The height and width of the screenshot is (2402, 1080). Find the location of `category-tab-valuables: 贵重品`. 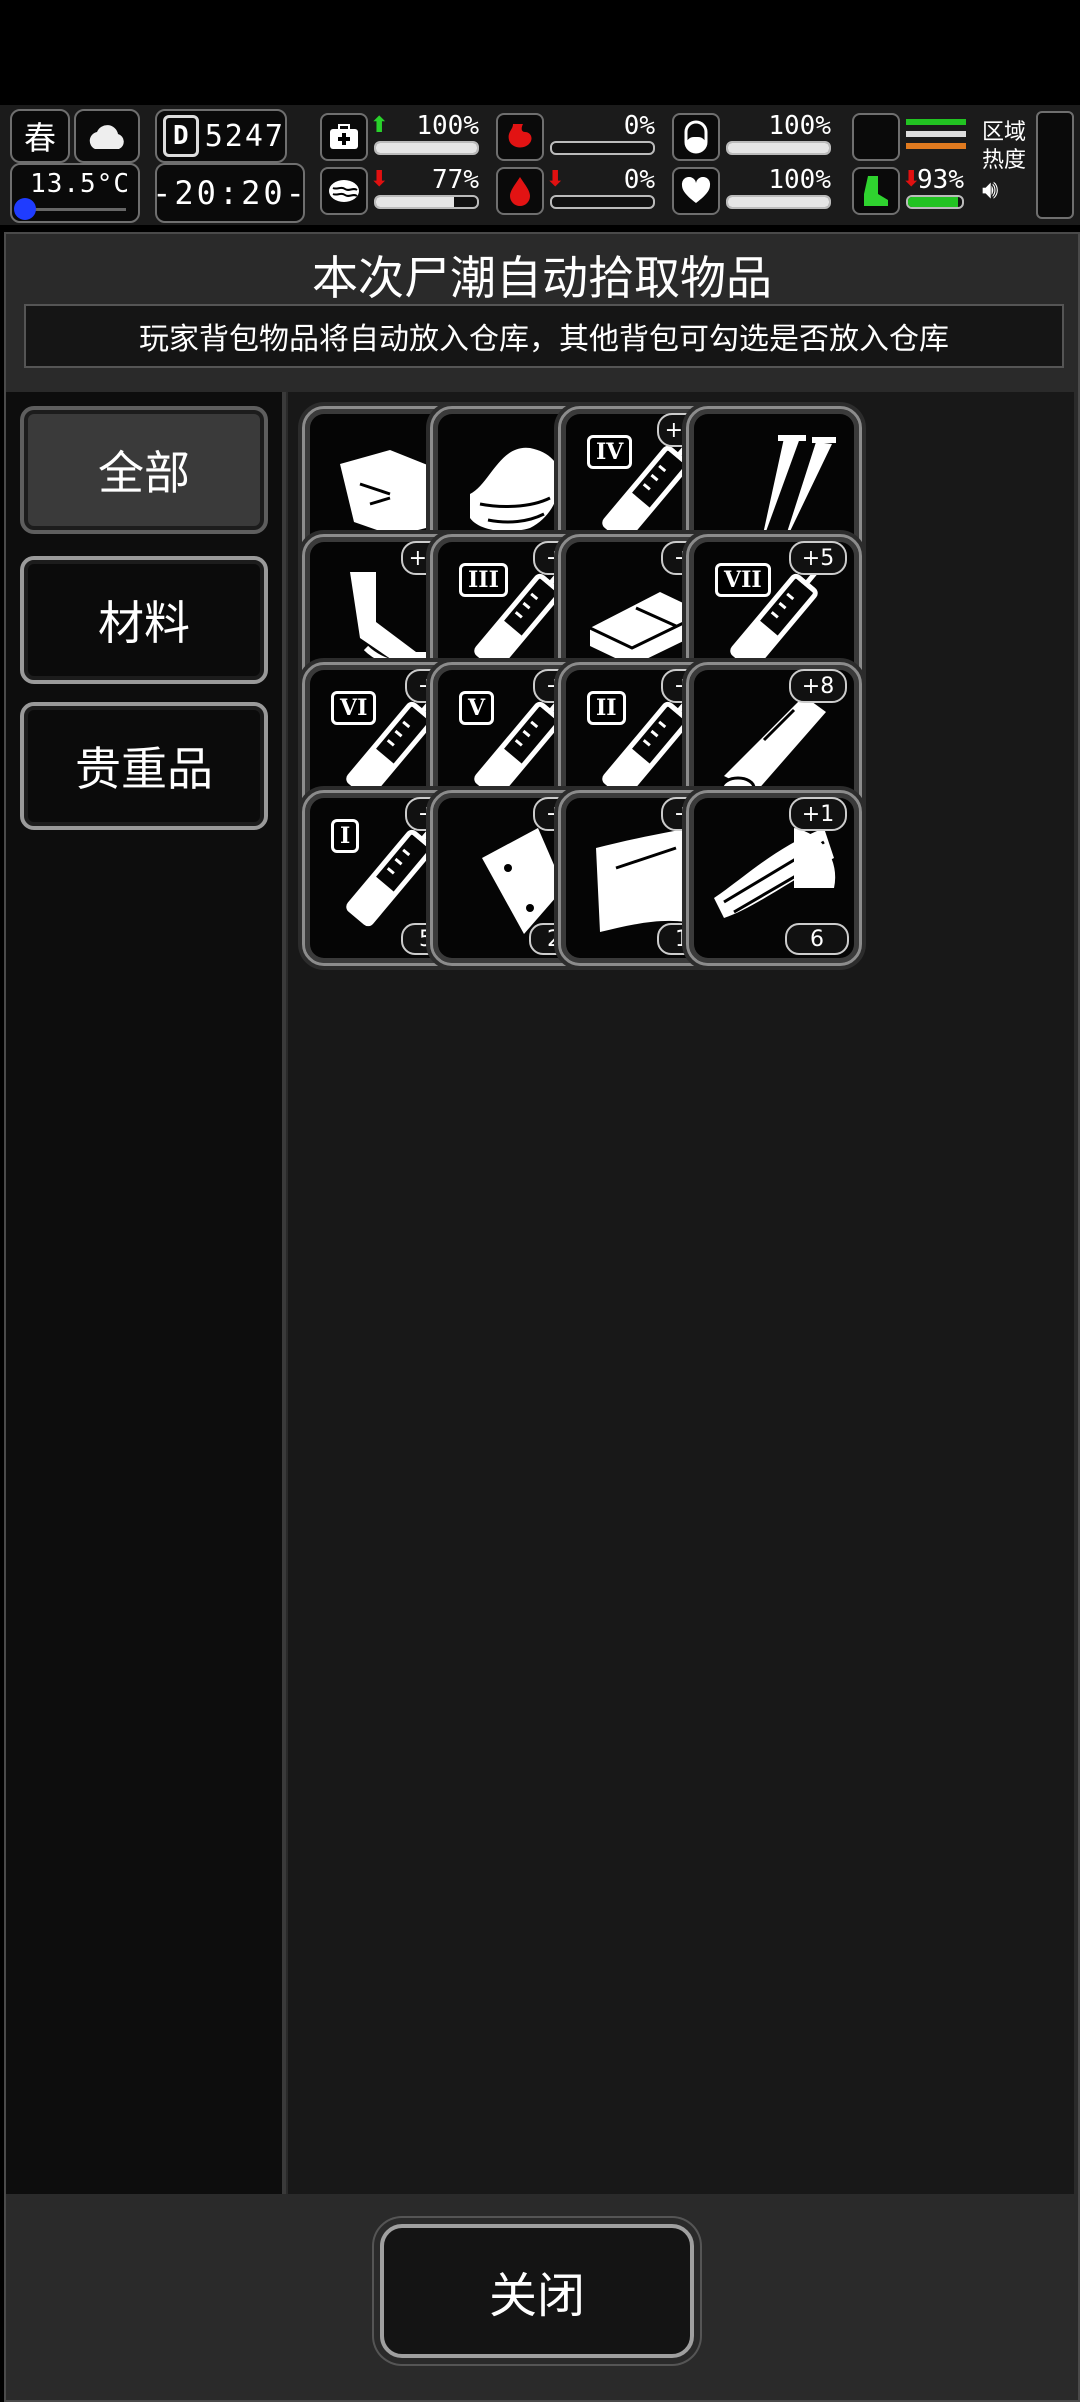

category-tab-valuables: 贵重品 is located at coordinates (144, 766).